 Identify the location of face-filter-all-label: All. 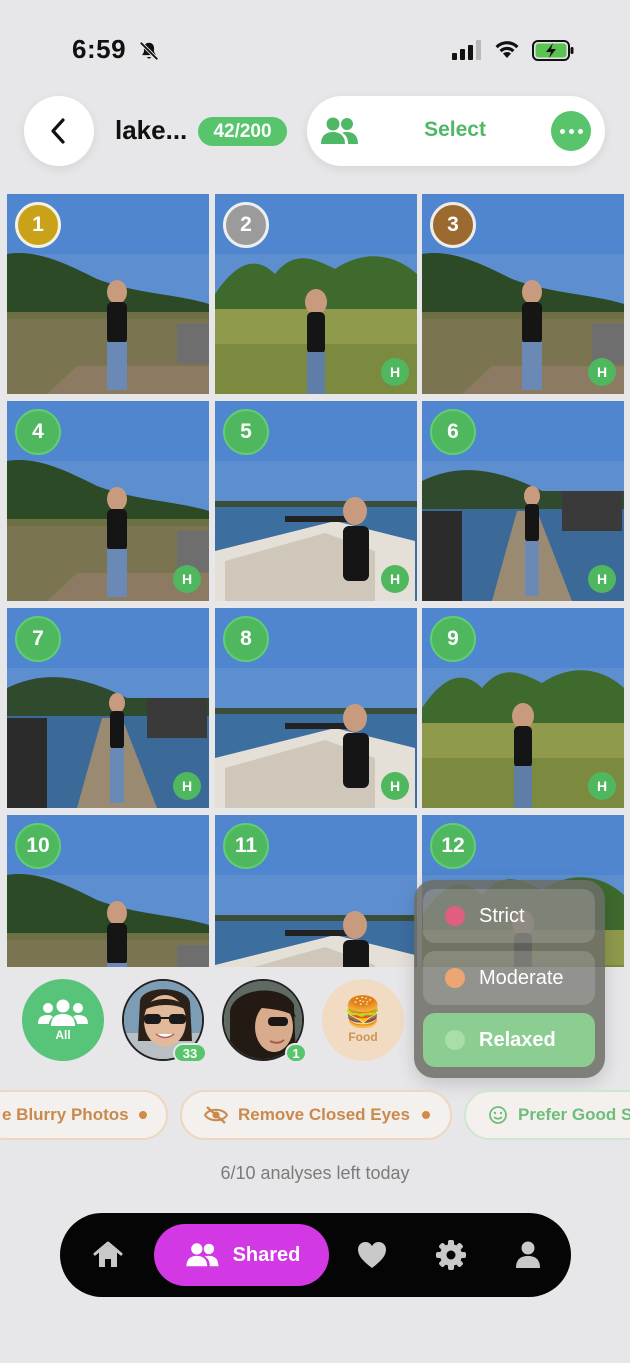
(63, 1035).